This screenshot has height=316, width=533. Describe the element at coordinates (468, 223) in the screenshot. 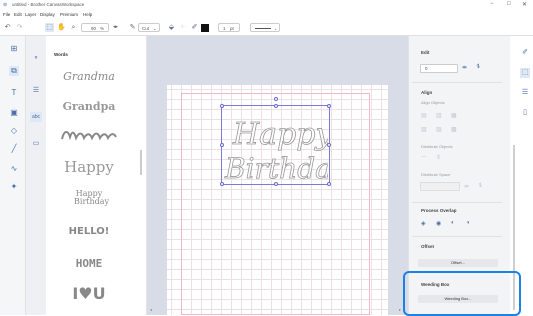

I see `intersect-icon: ◑` at that location.